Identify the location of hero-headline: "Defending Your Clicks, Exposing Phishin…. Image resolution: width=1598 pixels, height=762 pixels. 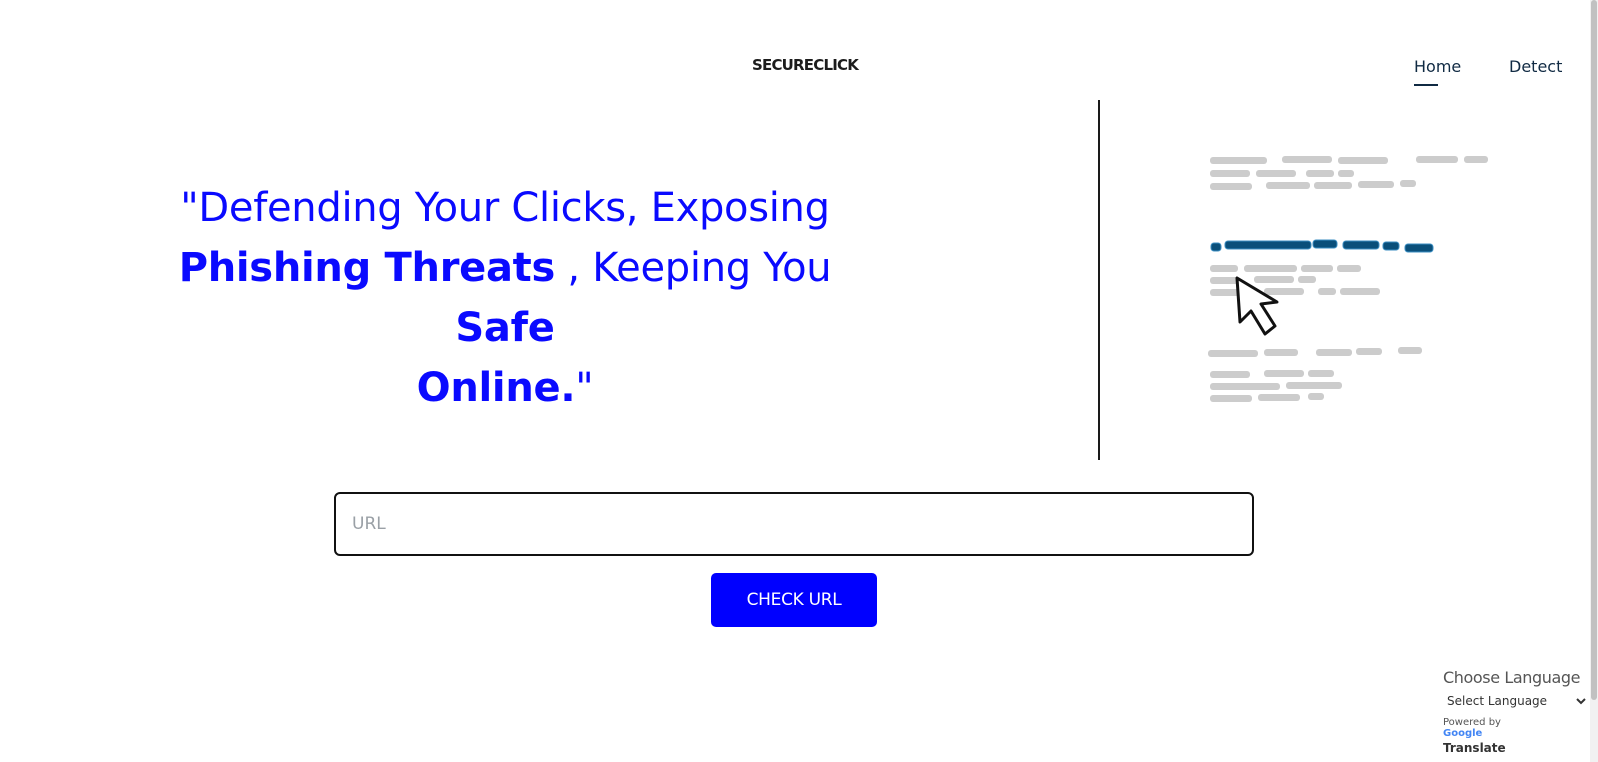
(505, 298).